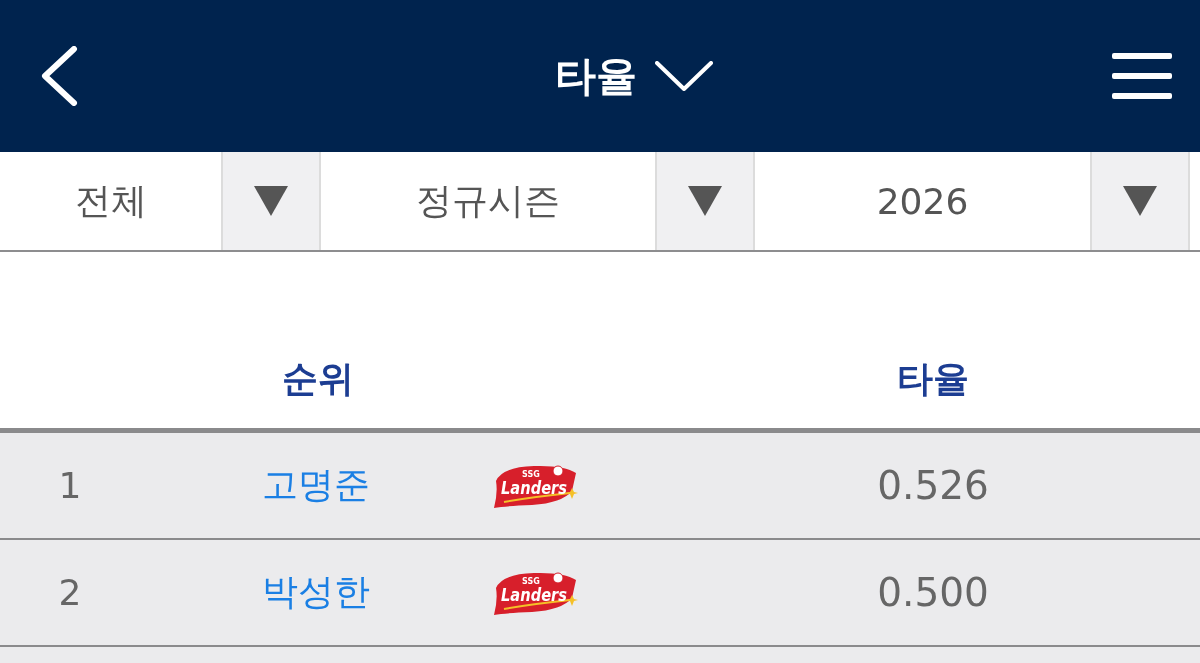 Image resolution: width=1200 pixels, height=663 pixels. I want to click on batting-average-cell: 0.500, so click(933, 592).